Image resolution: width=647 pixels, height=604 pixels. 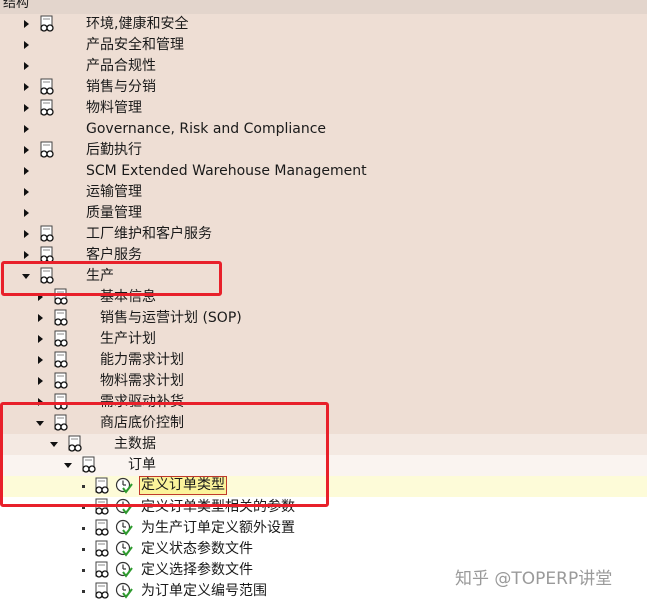 I want to click on tree-node-plant-maintenance: 工厂维护和客户服务, so click(x=323, y=234).